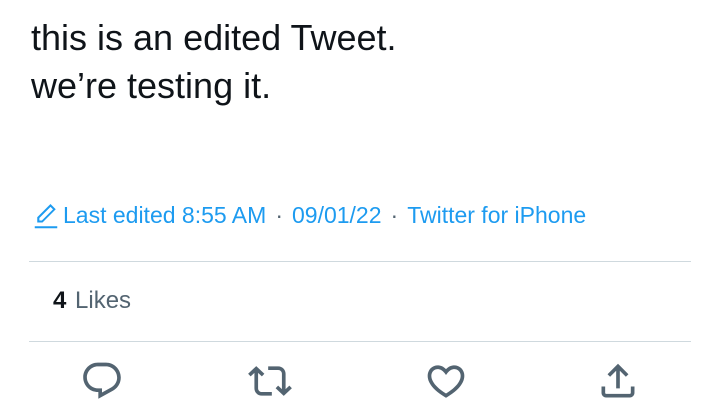  I want to click on heart-icon, so click(446, 381).